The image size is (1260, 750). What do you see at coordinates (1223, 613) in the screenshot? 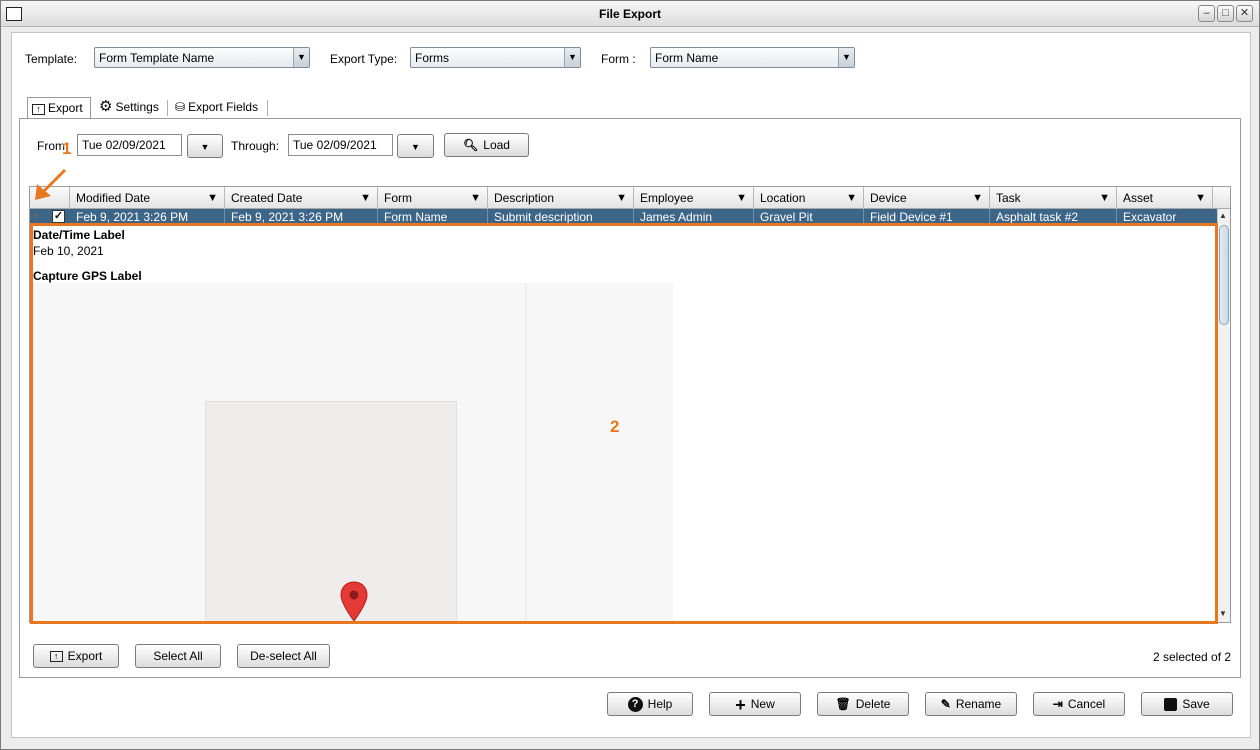
I see `scroll-down-icon: ▼` at bounding box center [1223, 613].